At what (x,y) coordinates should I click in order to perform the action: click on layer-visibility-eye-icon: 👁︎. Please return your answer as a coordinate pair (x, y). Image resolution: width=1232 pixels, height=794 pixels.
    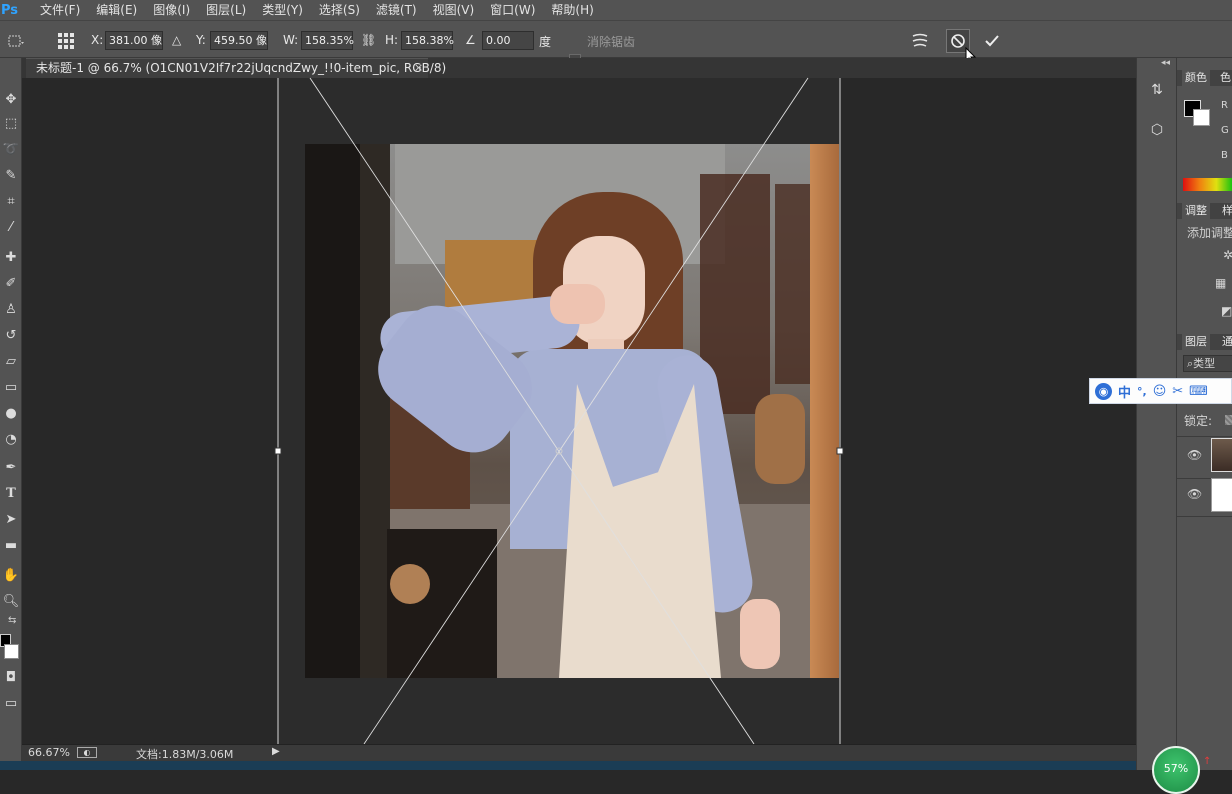
    Looking at the image, I should click on (1194, 455).